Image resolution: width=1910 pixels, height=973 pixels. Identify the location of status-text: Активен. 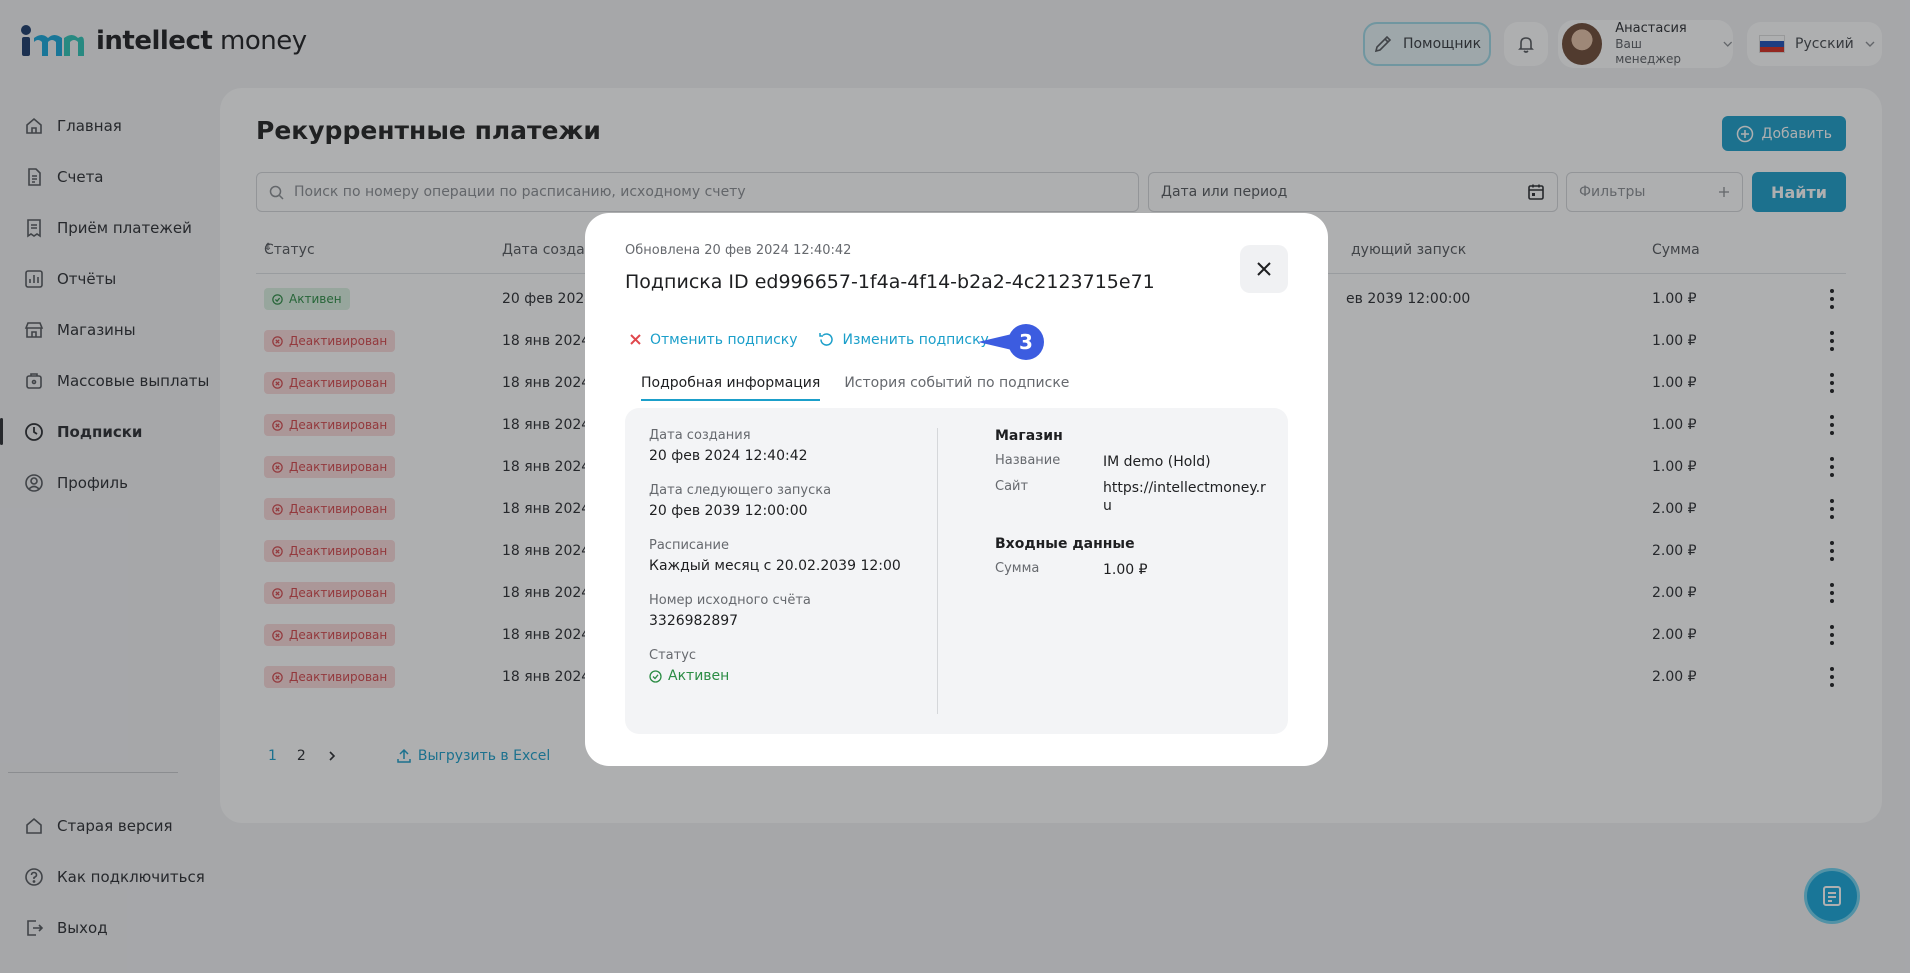
(699, 676).